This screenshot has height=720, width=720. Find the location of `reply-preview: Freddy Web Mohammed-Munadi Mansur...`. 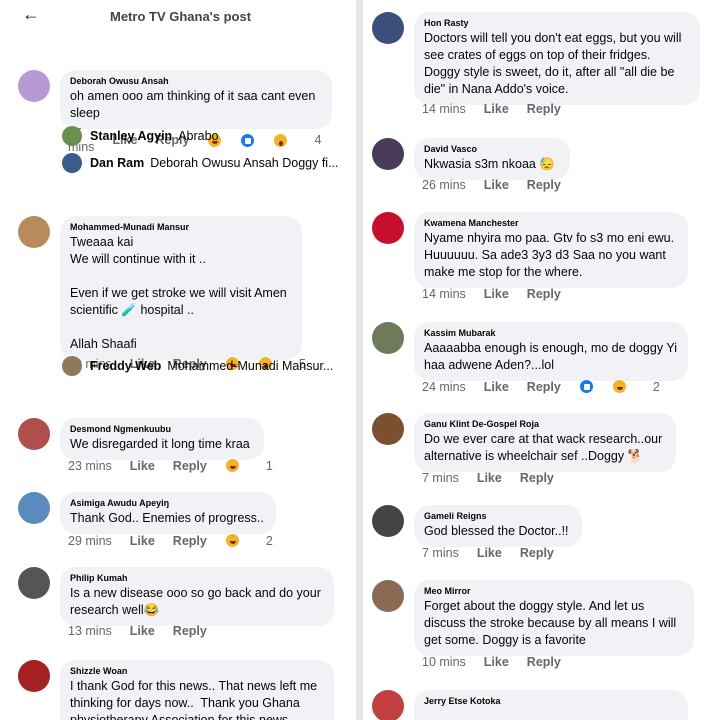

reply-preview: Freddy Web Mohammed-Munadi Mansur... is located at coordinates (197, 366).